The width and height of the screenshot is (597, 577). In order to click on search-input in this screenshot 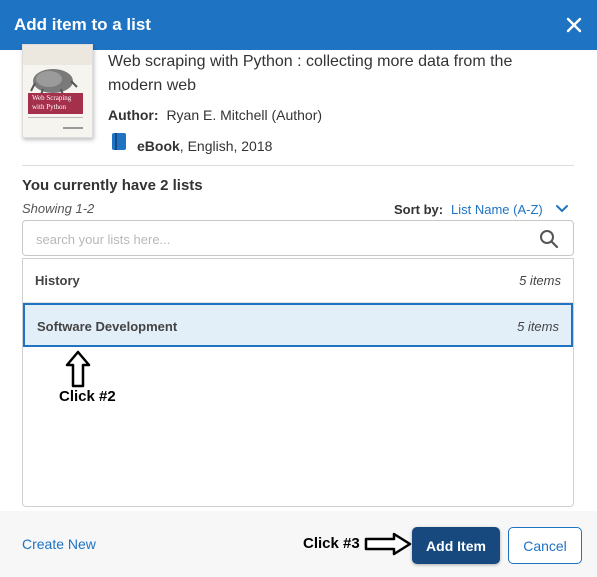, I will do `click(276, 239)`.